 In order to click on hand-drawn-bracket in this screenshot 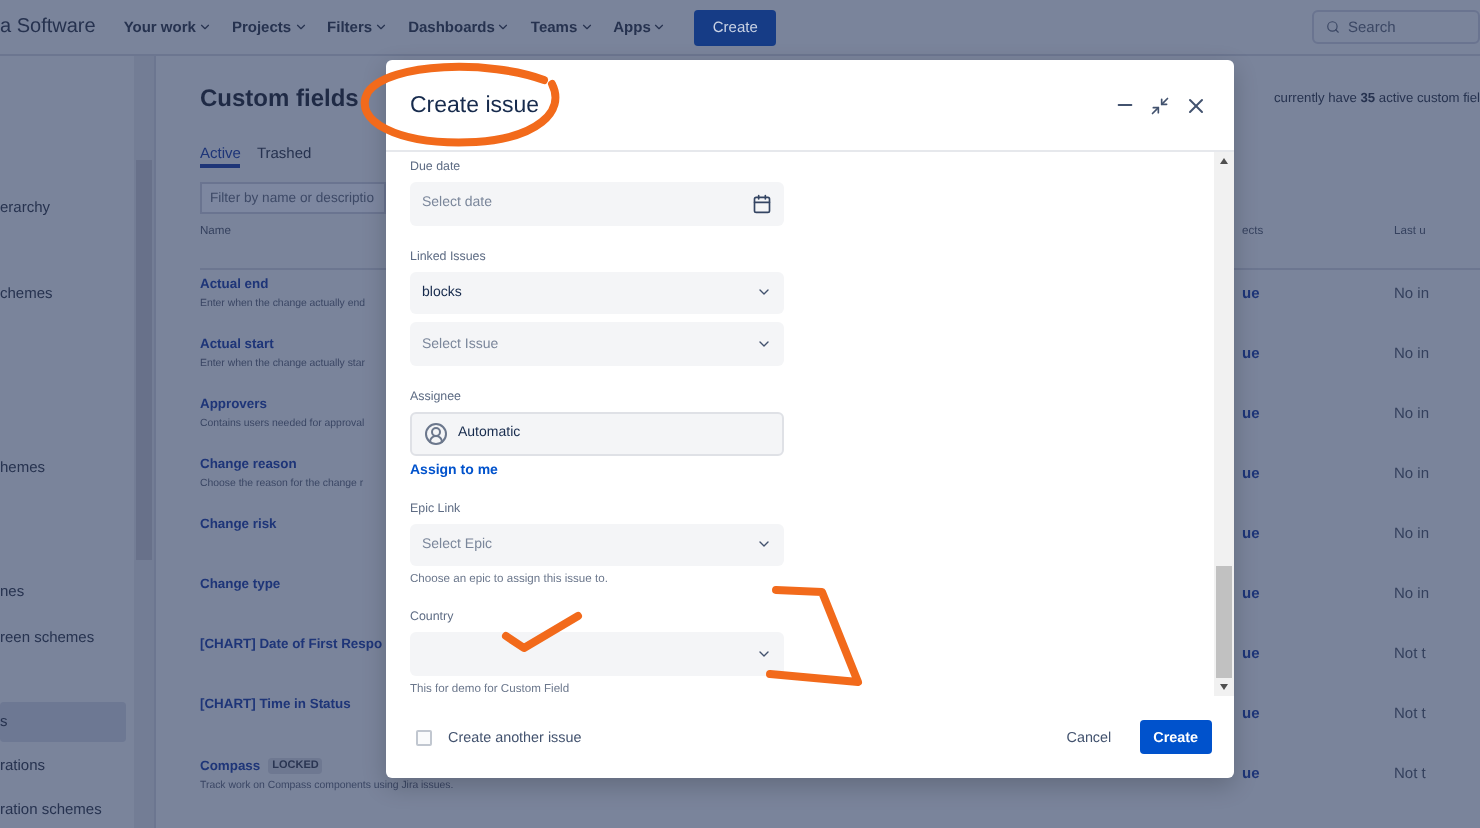, I will do `click(814, 636)`.